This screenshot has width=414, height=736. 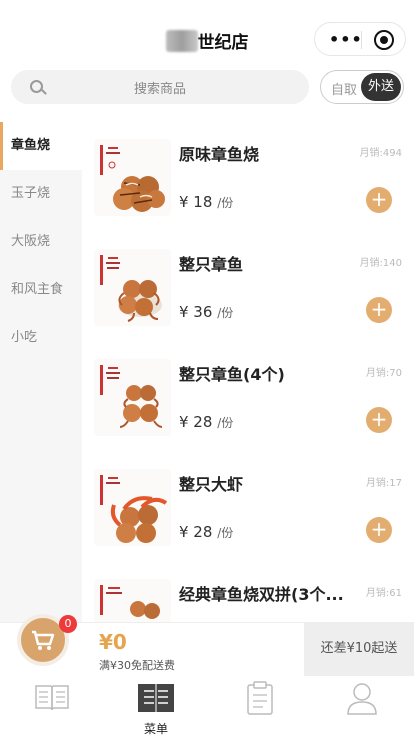 What do you see at coordinates (359, 649) in the screenshot?
I see `checkout-button: 还差¥10起送` at bounding box center [359, 649].